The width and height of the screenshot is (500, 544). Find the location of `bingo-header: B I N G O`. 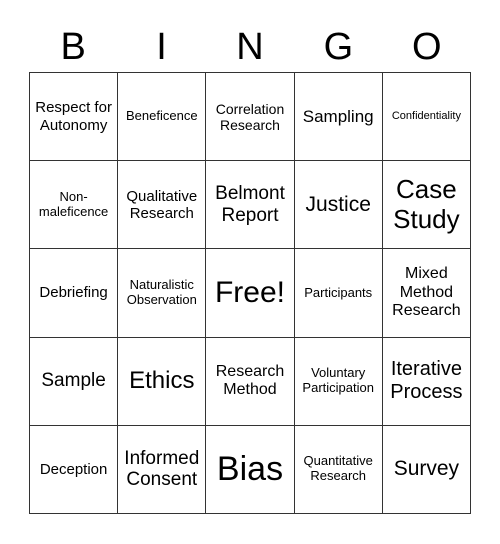

bingo-header: B I N G O is located at coordinates (250, 47).